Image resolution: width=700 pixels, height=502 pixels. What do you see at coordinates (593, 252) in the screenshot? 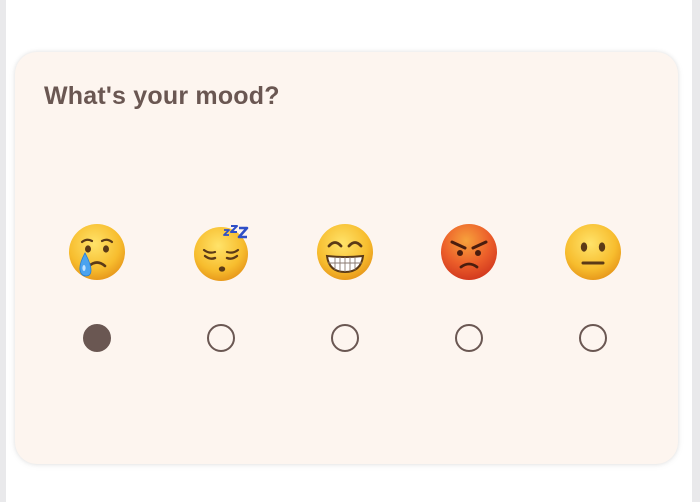
I see `neutral-face-icon` at bounding box center [593, 252].